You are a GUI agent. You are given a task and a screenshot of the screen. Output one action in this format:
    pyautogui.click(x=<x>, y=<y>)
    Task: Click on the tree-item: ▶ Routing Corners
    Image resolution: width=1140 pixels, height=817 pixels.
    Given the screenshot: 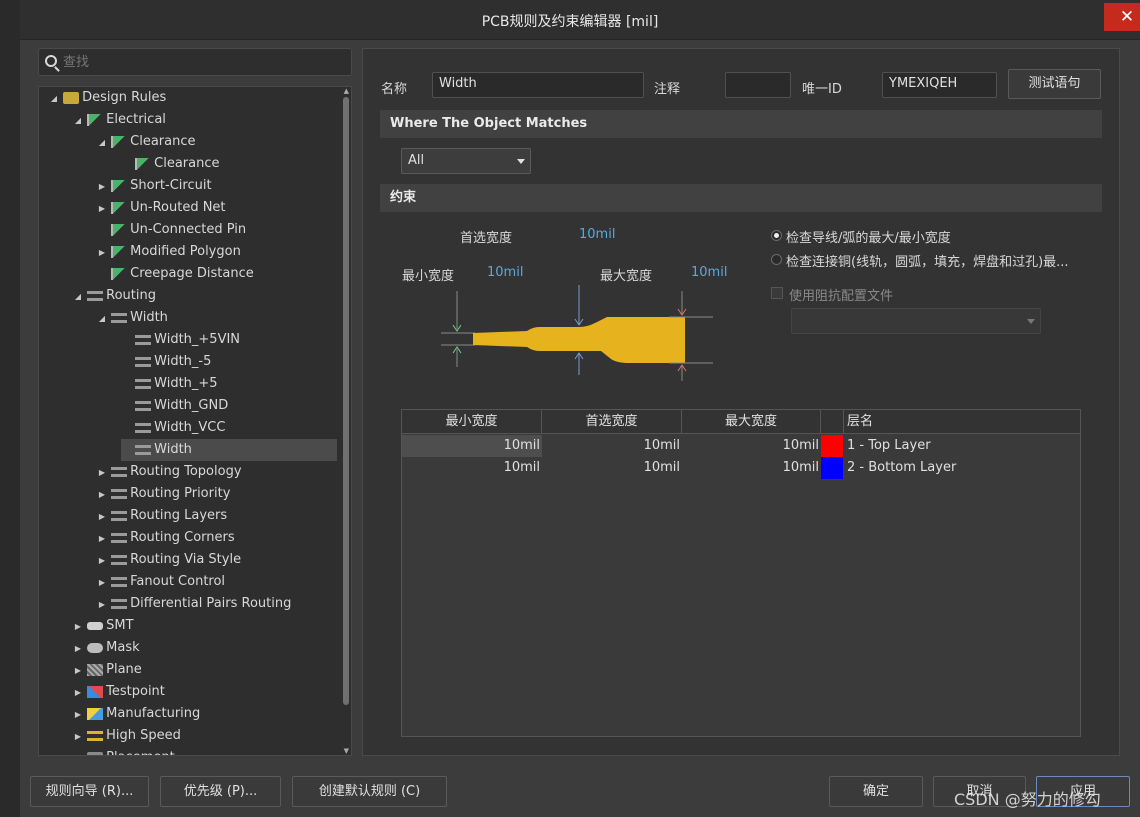 What is the action you would take?
    pyautogui.click(x=217, y=538)
    